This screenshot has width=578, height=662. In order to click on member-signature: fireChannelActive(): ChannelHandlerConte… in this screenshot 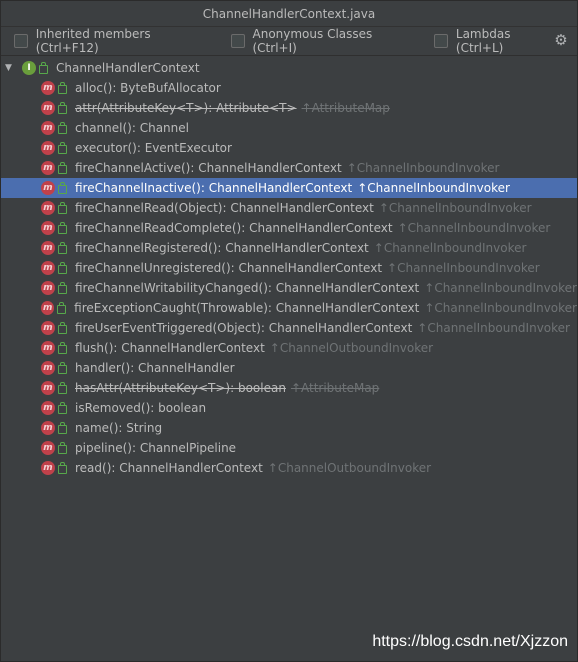, I will do `click(208, 168)`.